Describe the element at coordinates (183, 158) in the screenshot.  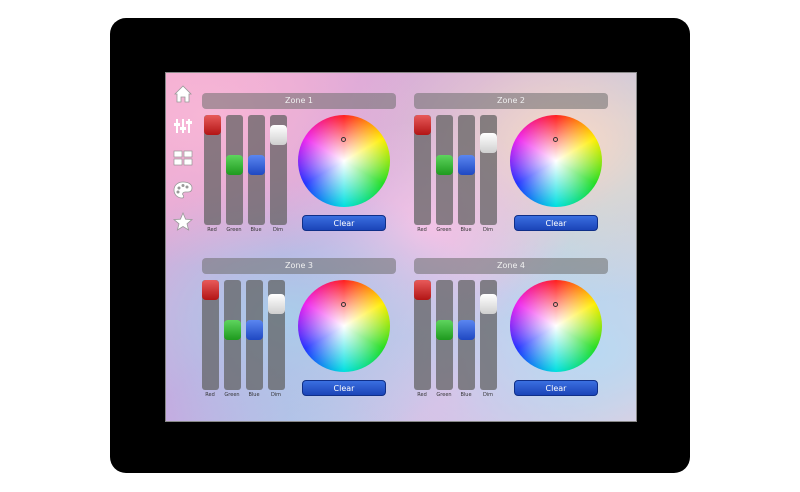
I see `zones-grid-icon` at that location.